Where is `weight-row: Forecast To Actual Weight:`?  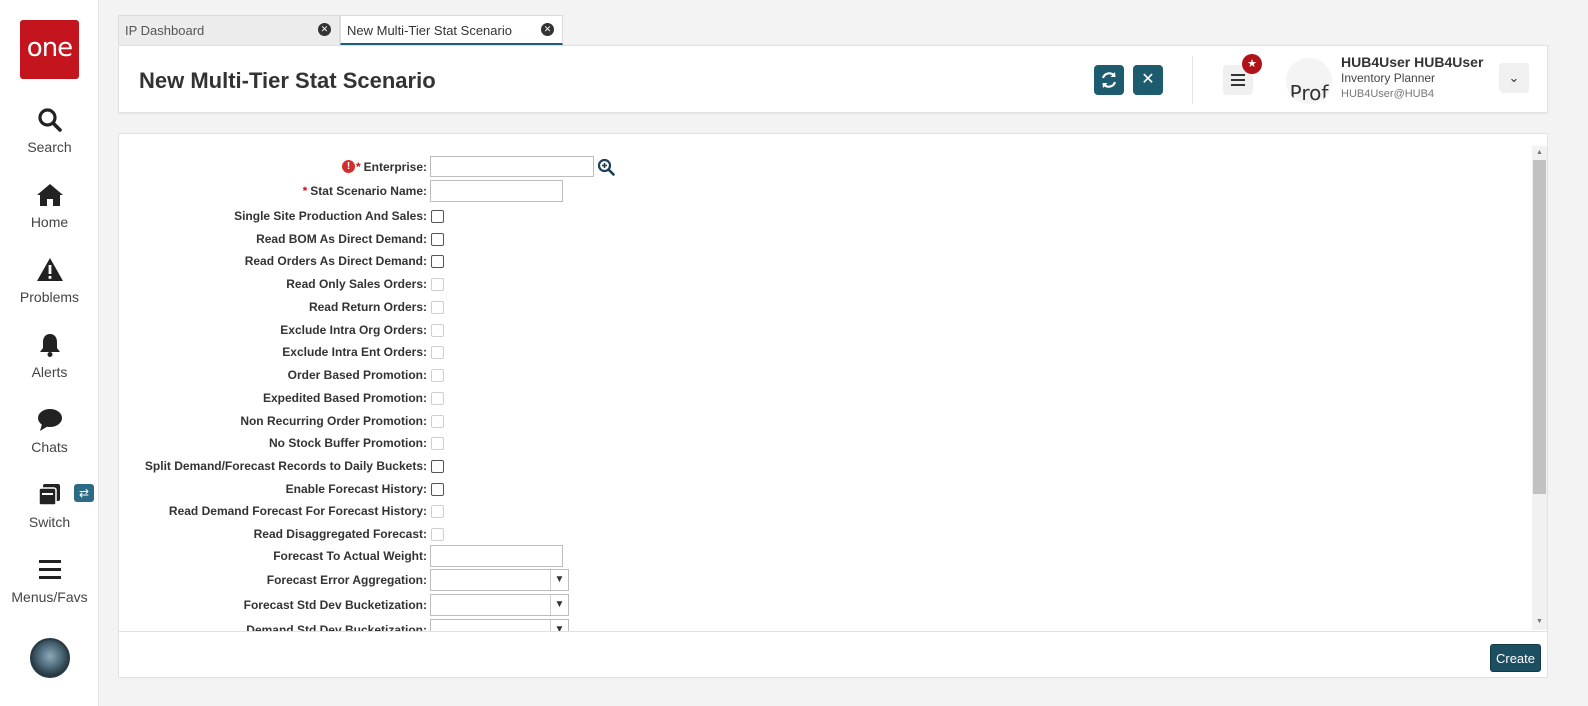 weight-row: Forecast To Actual Weight: is located at coordinates (825, 556).